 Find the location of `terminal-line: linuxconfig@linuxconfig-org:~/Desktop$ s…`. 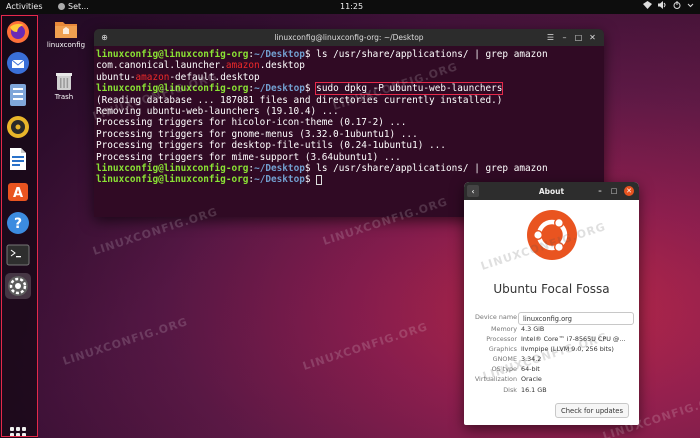

terminal-line: linuxconfig@linuxconfig-org:~/Desktop$ s… is located at coordinates (300, 89).